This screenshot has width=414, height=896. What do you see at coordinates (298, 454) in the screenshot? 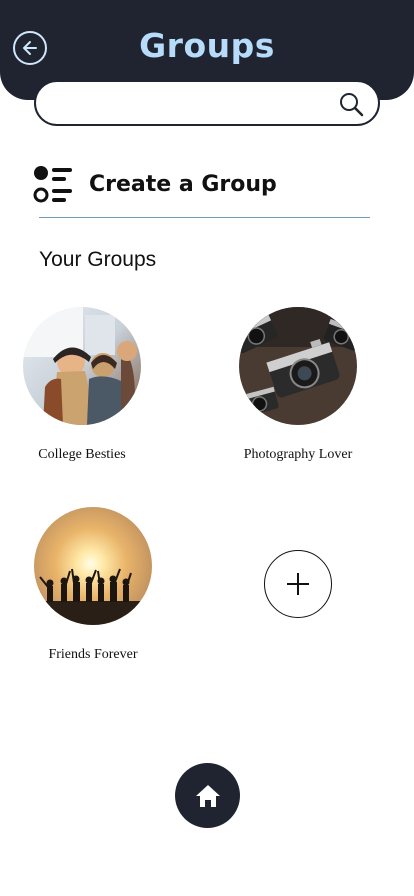
I see `group-name: Photography Lover` at bounding box center [298, 454].